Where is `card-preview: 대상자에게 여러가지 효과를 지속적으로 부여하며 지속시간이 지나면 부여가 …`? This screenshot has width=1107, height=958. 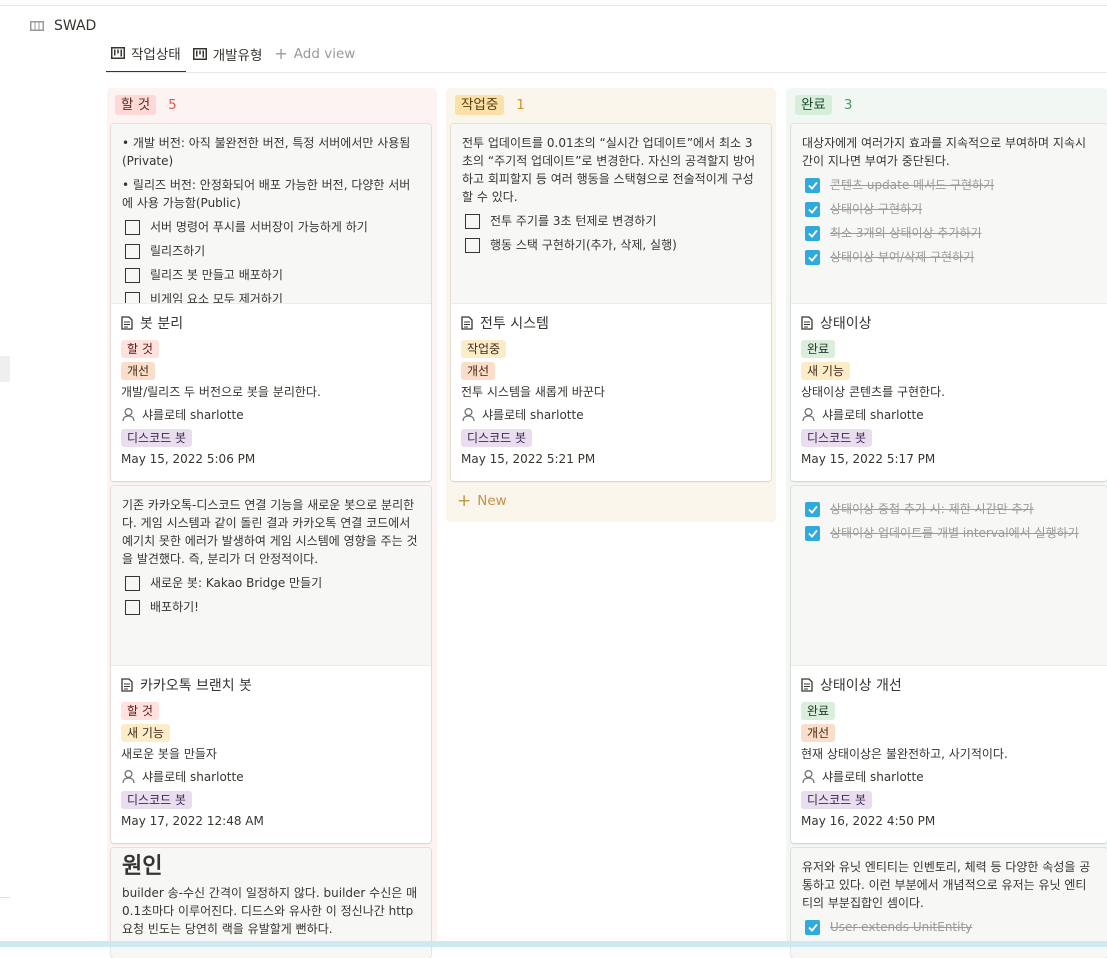 card-preview: 대상자에게 여러가지 효과를 지속적으로 부여하며 지속시간이 지나면 부여가 … is located at coordinates (949, 214).